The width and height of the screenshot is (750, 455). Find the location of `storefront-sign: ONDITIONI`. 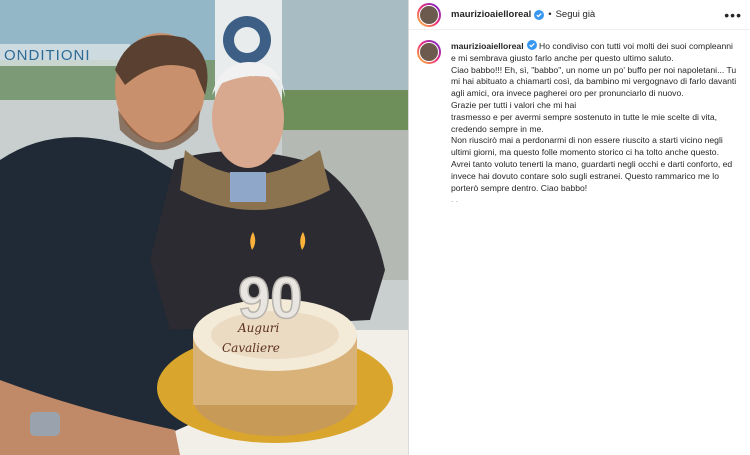

storefront-sign: ONDITIONI is located at coordinates (47, 55).